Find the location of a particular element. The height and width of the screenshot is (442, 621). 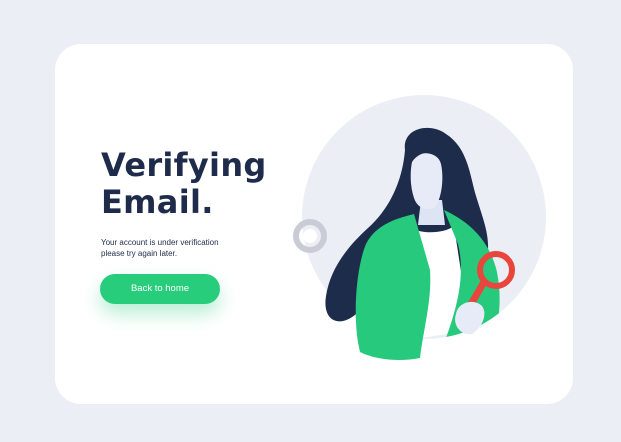

face-shape is located at coordinates (426, 181).